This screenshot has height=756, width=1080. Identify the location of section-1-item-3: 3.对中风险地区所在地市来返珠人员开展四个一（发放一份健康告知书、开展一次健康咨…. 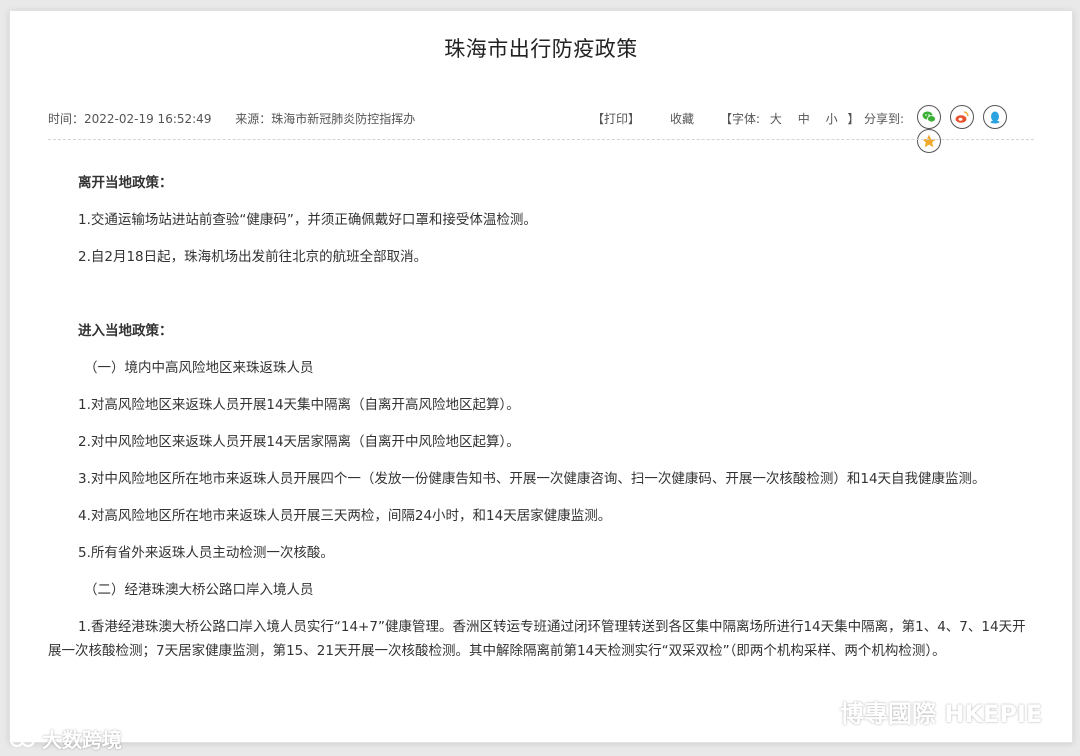
(532, 479).